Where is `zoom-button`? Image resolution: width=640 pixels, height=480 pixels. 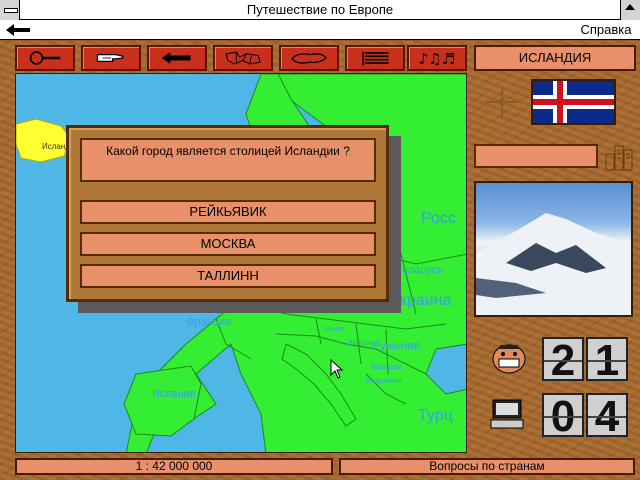
zoom-button is located at coordinates (45, 58).